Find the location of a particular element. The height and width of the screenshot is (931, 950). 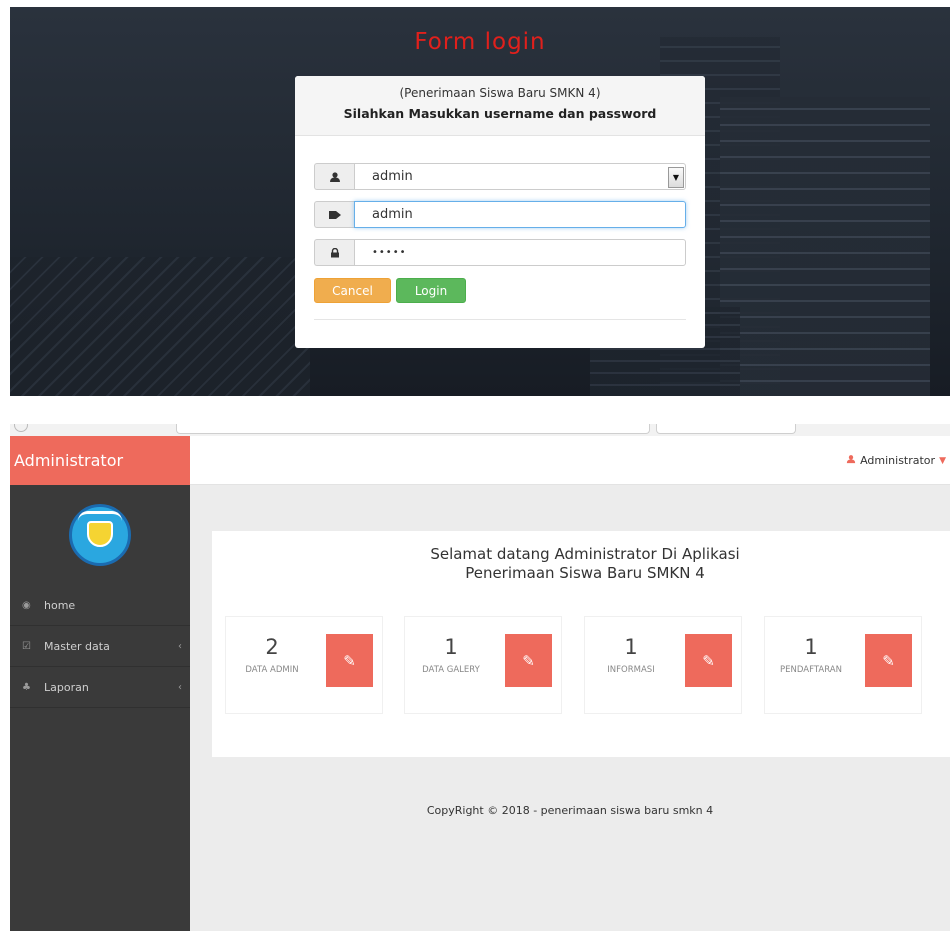

cancel-button: Cancel is located at coordinates (352, 290).